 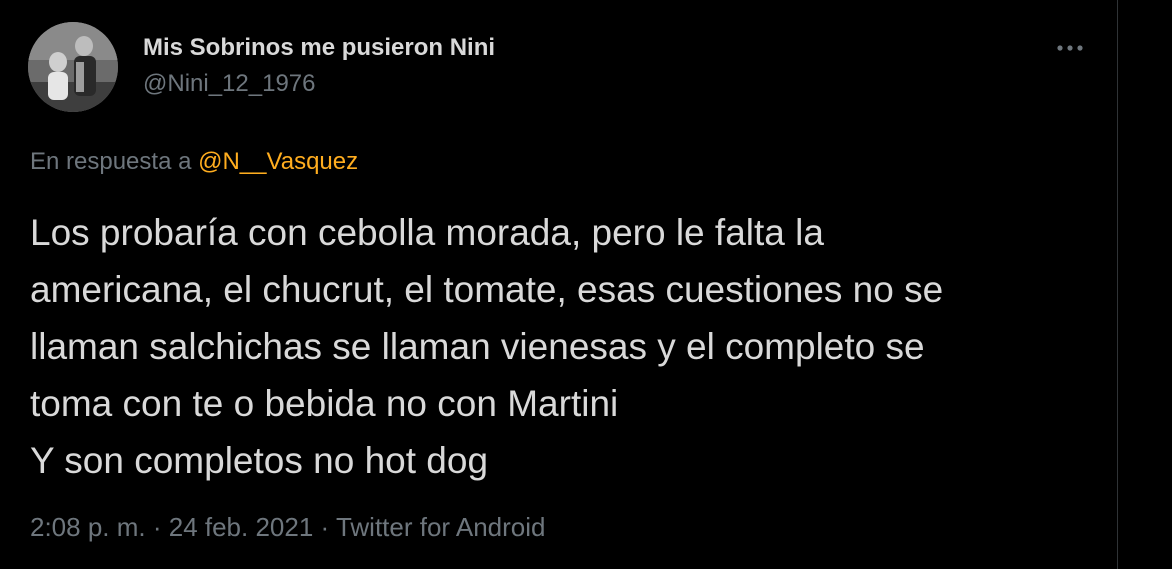 I want to click on column-divider, so click(x=1117, y=284).